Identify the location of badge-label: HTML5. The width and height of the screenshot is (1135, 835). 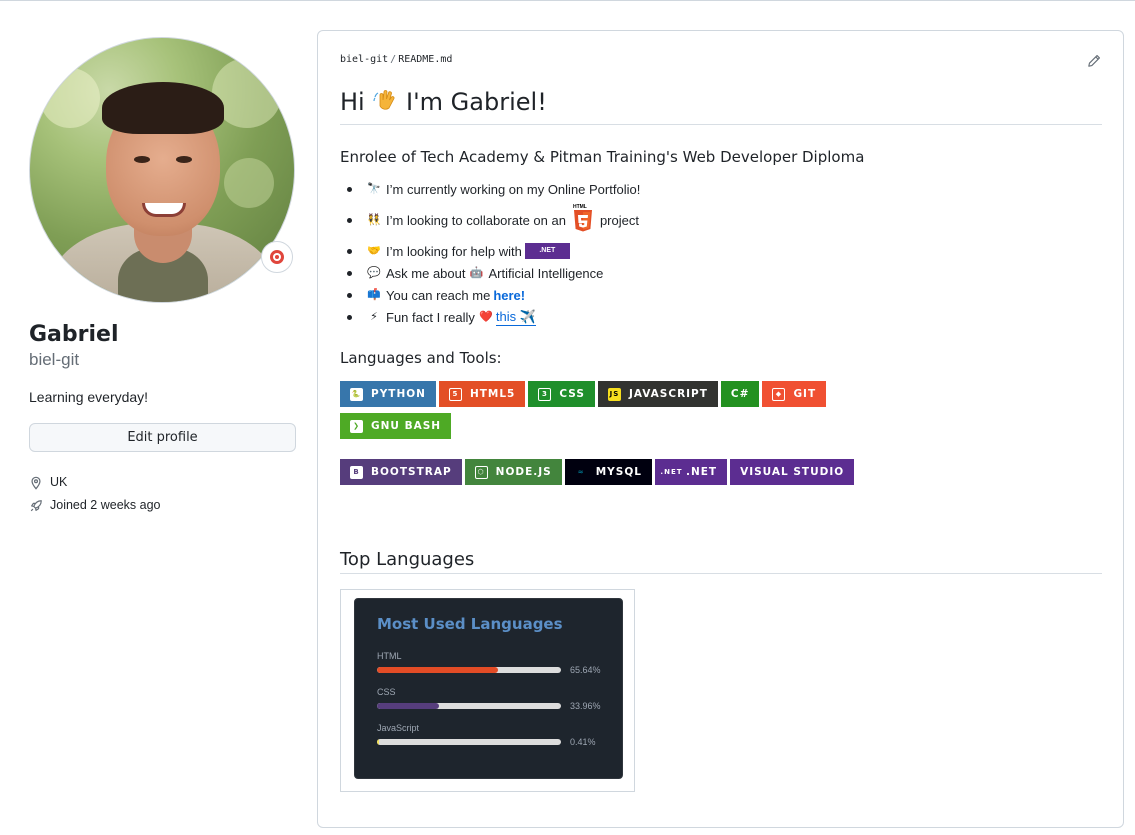
(492, 394).